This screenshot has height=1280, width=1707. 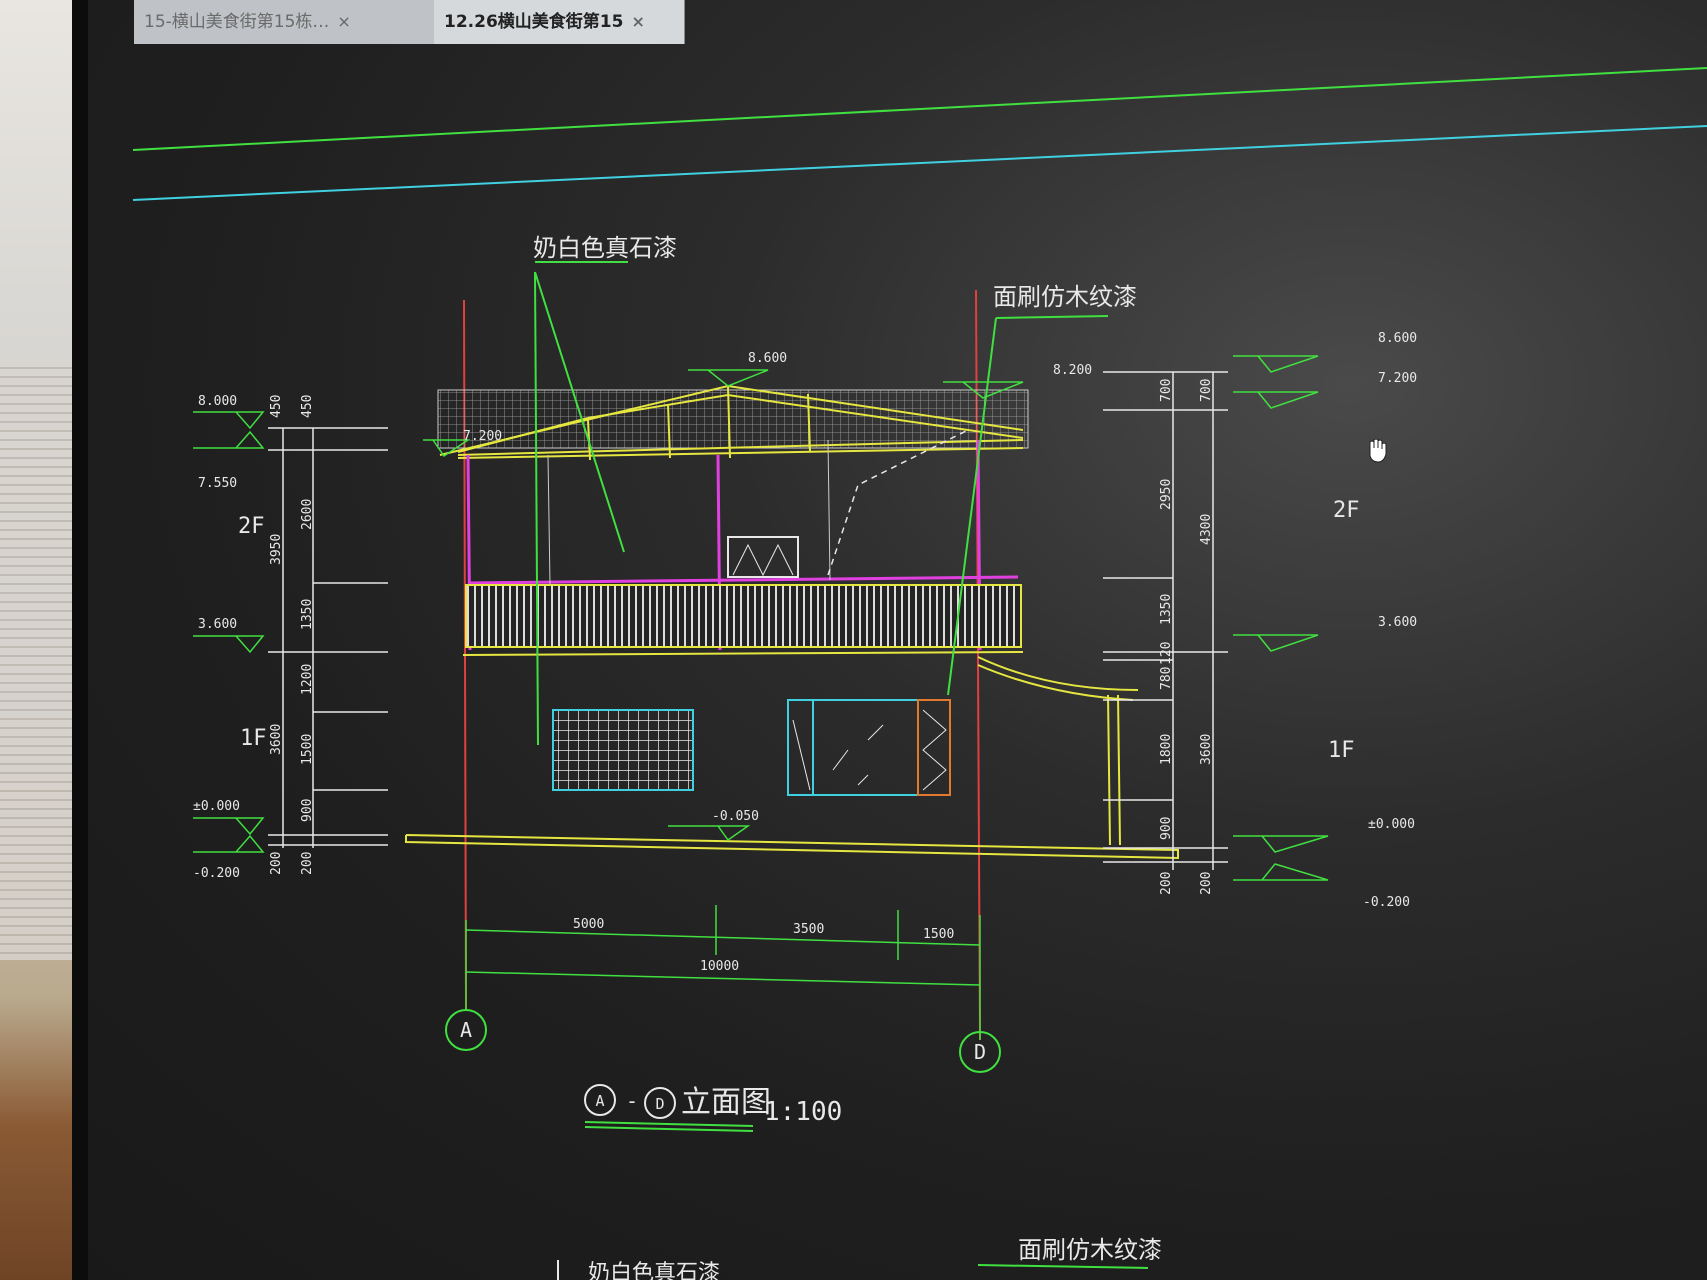 What do you see at coordinates (588, 924) in the screenshot?
I see `dimension-text: 5000` at bounding box center [588, 924].